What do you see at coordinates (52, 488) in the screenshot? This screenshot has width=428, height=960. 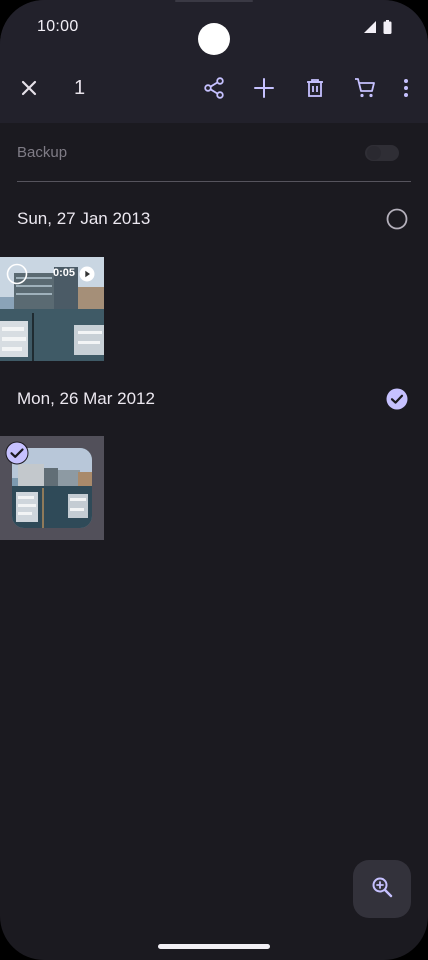 I see `photo-thumbnail` at bounding box center [52, 488].